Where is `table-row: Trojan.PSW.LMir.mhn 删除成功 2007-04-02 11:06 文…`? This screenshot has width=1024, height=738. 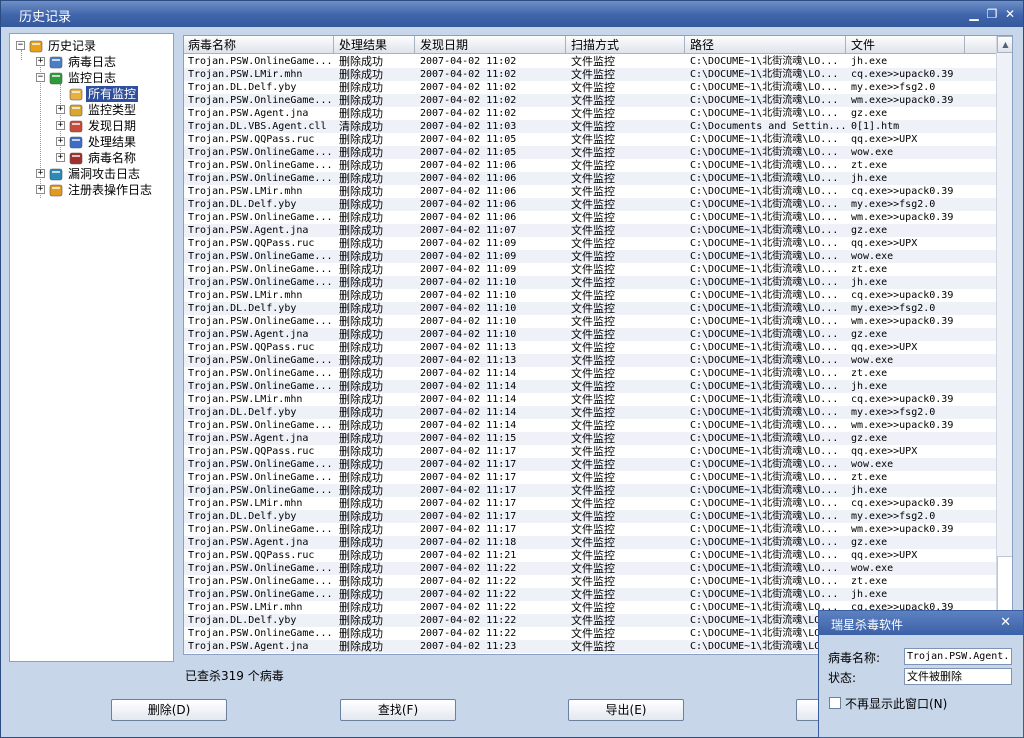
table-row: Trojan.PSW.LMir.mhn 删除成功 2007-04-02 11:06 文… is located at coordinates (590, 191).